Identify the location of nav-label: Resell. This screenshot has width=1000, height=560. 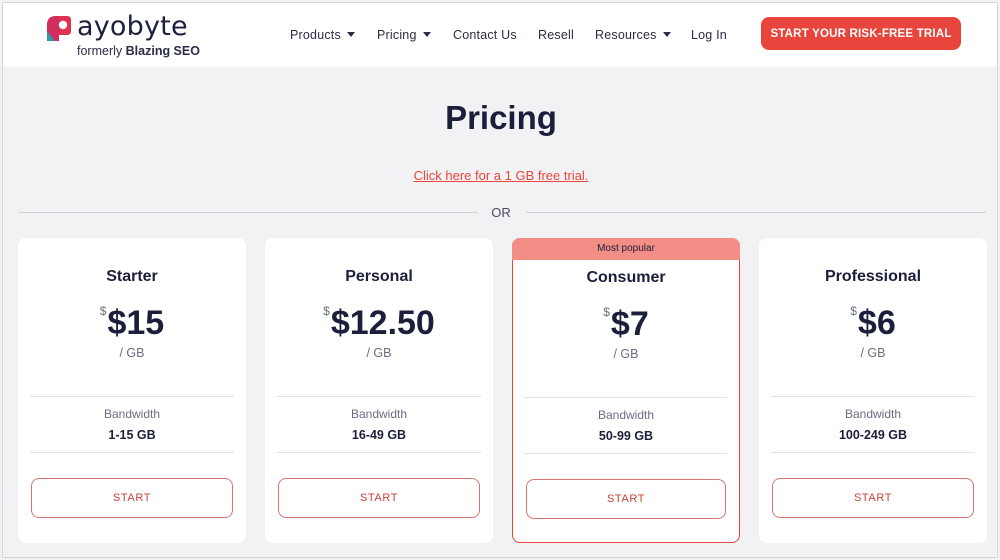
(556, 35).